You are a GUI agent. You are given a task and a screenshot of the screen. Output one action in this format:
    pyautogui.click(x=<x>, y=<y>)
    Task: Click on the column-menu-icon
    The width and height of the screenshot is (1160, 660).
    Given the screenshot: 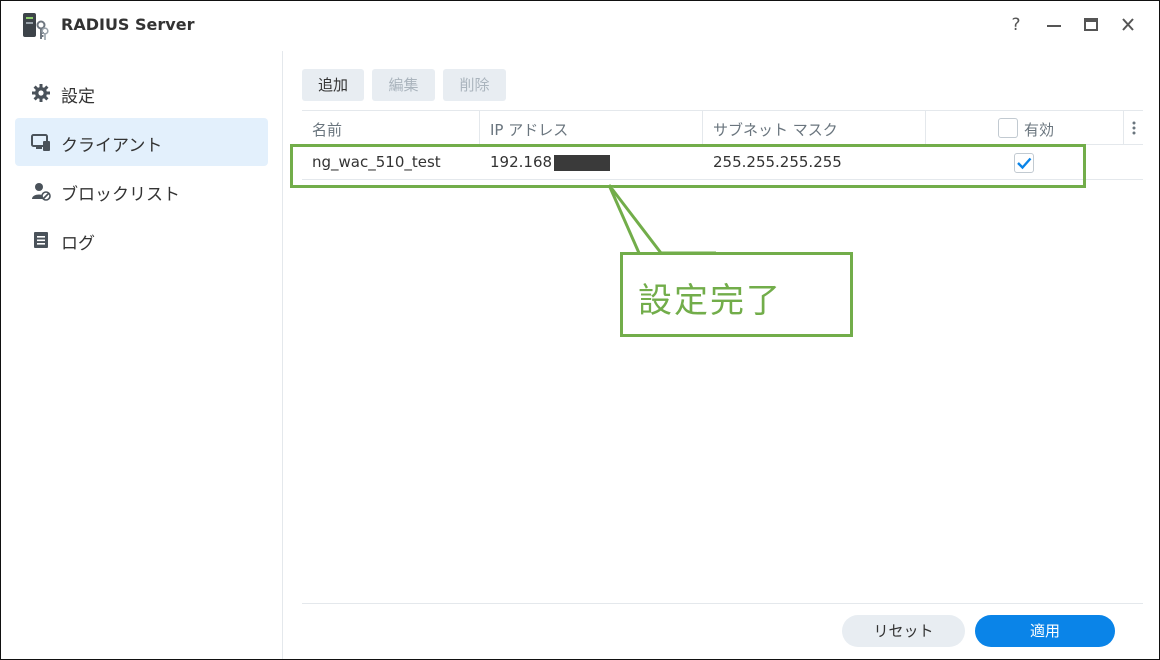 What is the action you would take?
    pyautogui.click(x=1134, y=128)
    